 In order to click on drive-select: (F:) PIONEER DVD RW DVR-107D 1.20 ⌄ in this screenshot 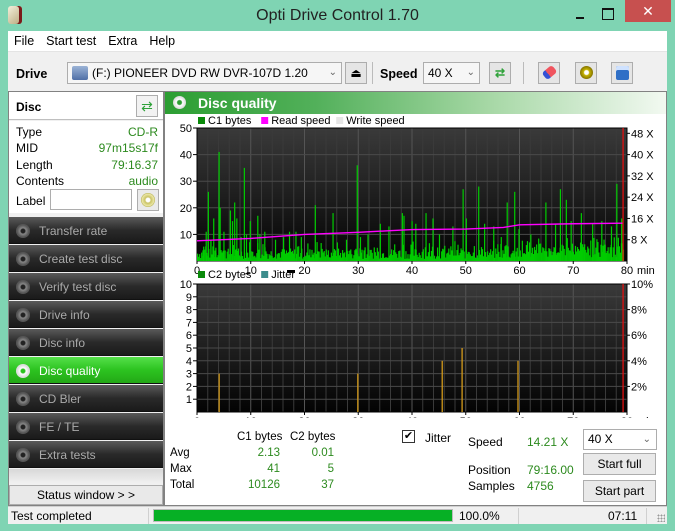, I will do `click(204, 73)`.